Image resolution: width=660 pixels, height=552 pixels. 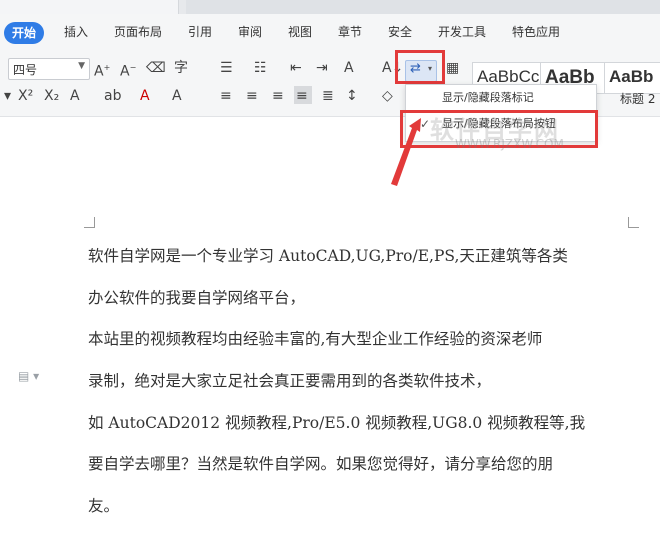 I want to click on subscript-icon: X₂, so click(x=51, y=96).